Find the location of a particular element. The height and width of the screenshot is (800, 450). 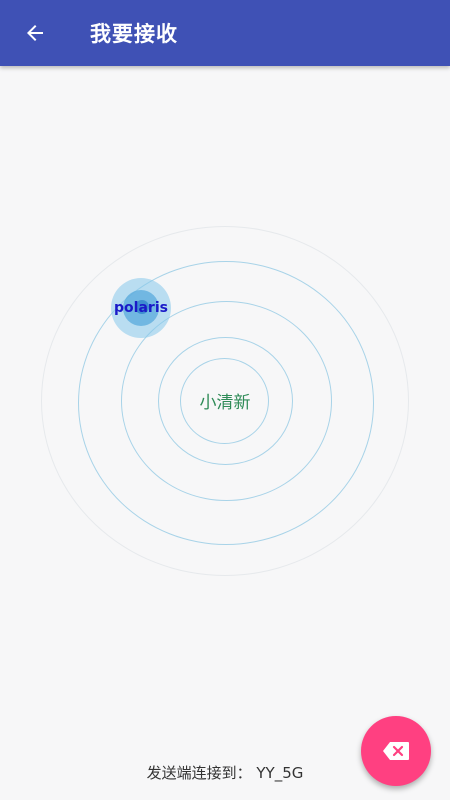

page-title: 我要接收 is located at coordinates (134, 34).